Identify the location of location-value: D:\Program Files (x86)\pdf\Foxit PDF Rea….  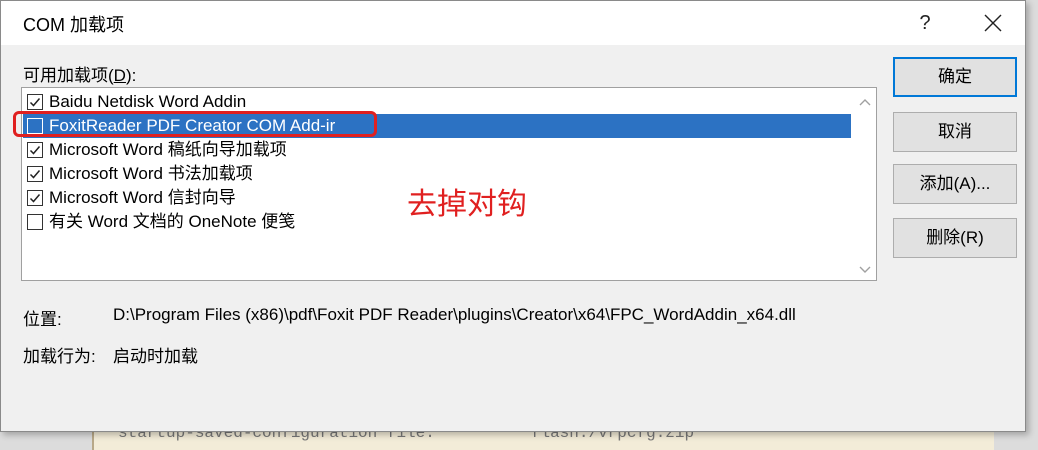
(454, 314).